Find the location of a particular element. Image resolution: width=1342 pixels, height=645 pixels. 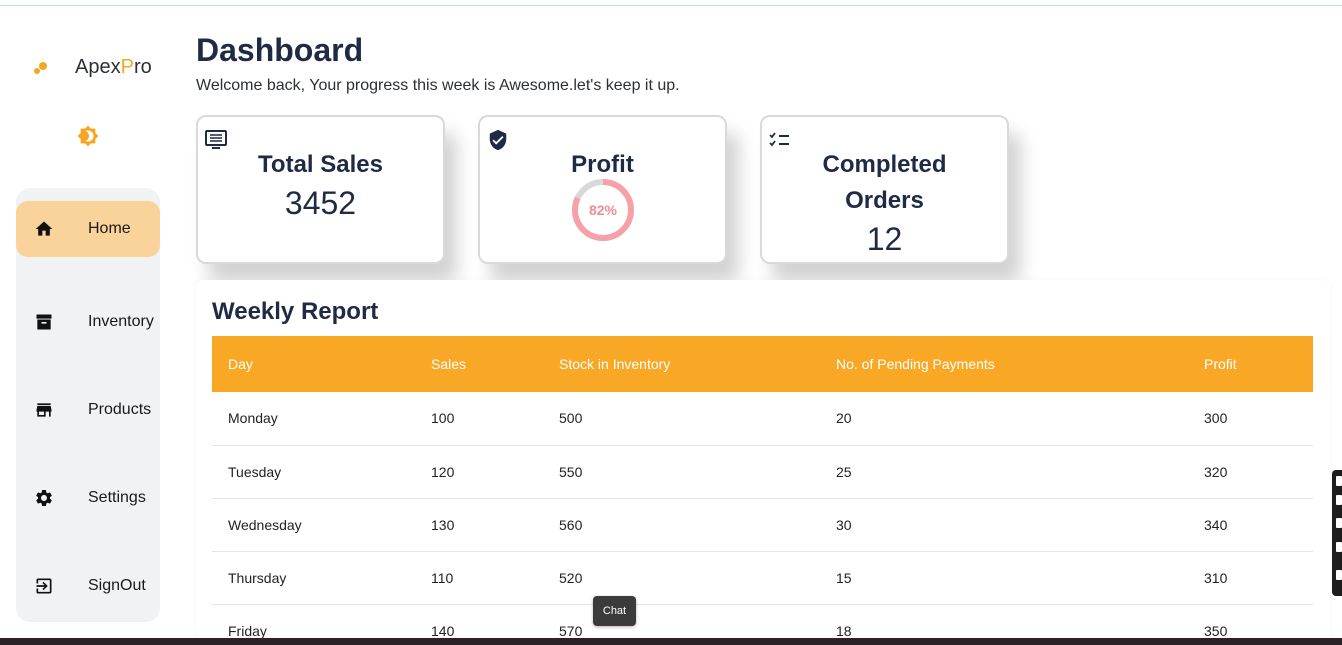

profit-percent: 82% is located at coordinates (603, 210).